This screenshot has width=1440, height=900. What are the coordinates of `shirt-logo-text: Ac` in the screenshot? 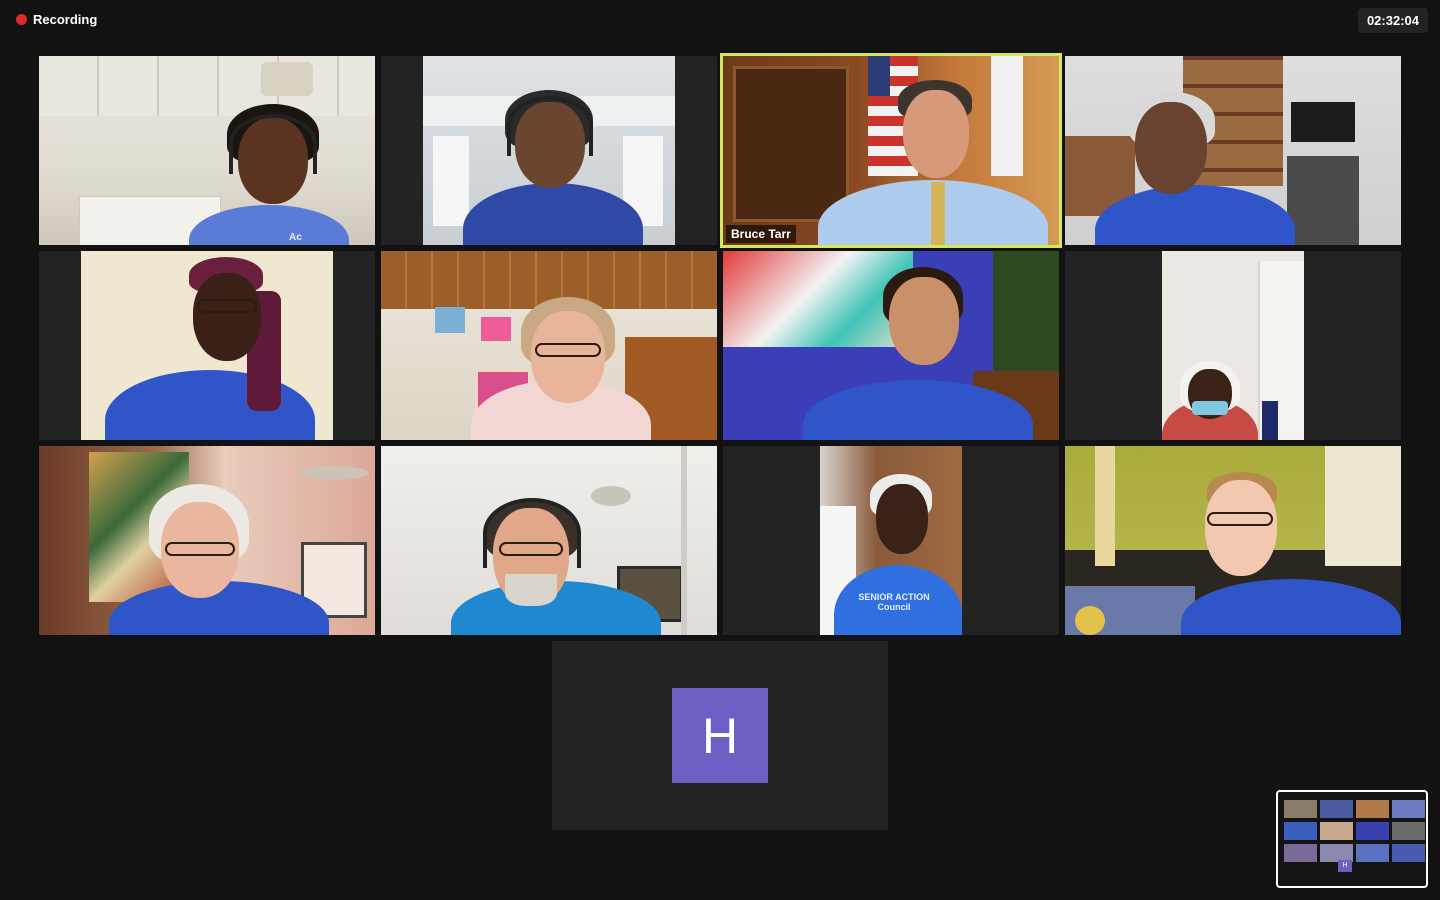 It's located at (295, 237).